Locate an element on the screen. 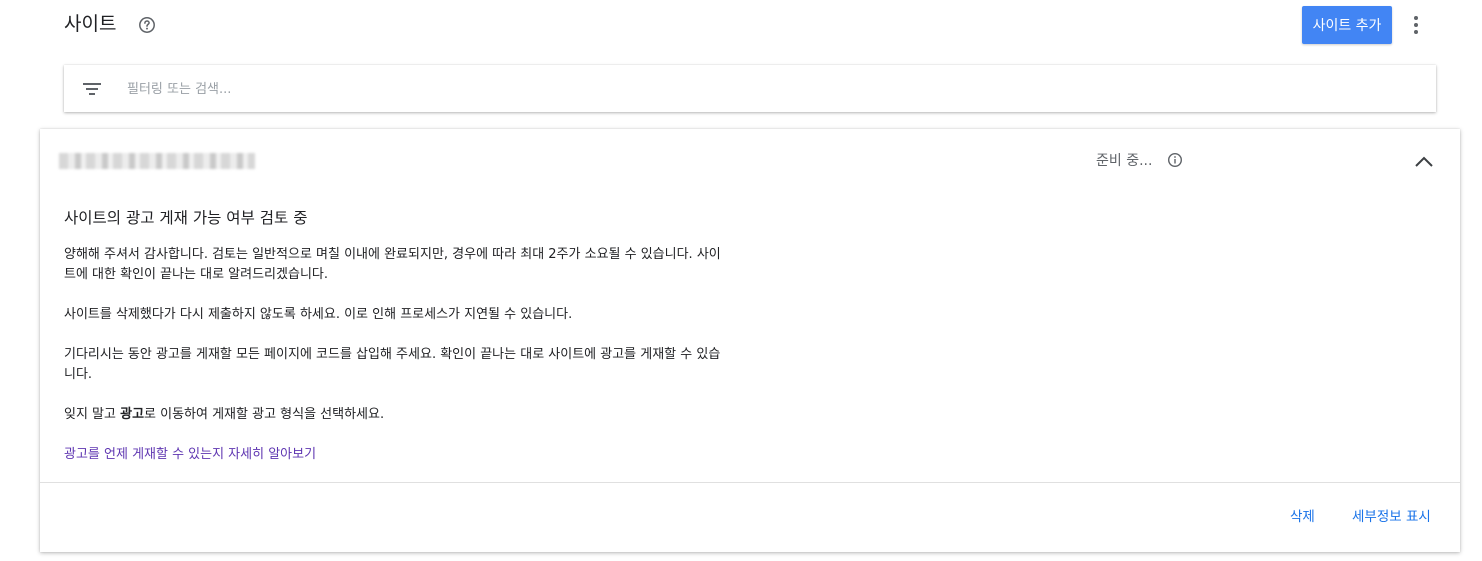 This screenshot has width=1482, height=561. add-site-button: 사이트 추가 is located at coordinates (1347, 25).